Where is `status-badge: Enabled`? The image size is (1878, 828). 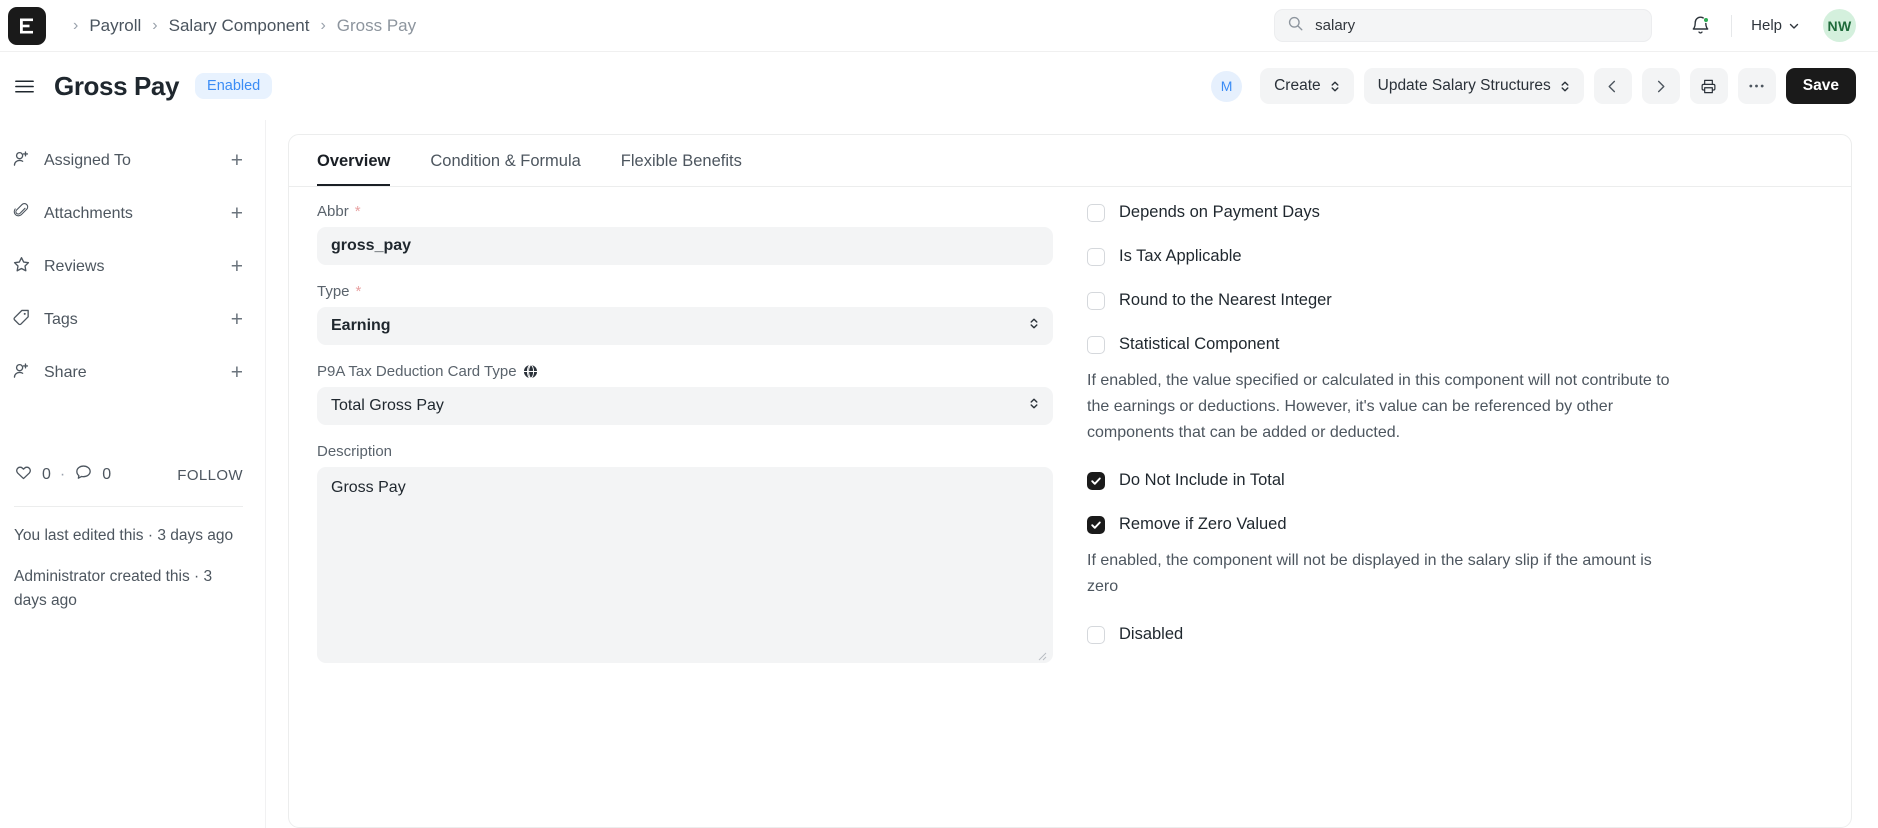
status-badge: Enabled is located at coordinates (234, 86).